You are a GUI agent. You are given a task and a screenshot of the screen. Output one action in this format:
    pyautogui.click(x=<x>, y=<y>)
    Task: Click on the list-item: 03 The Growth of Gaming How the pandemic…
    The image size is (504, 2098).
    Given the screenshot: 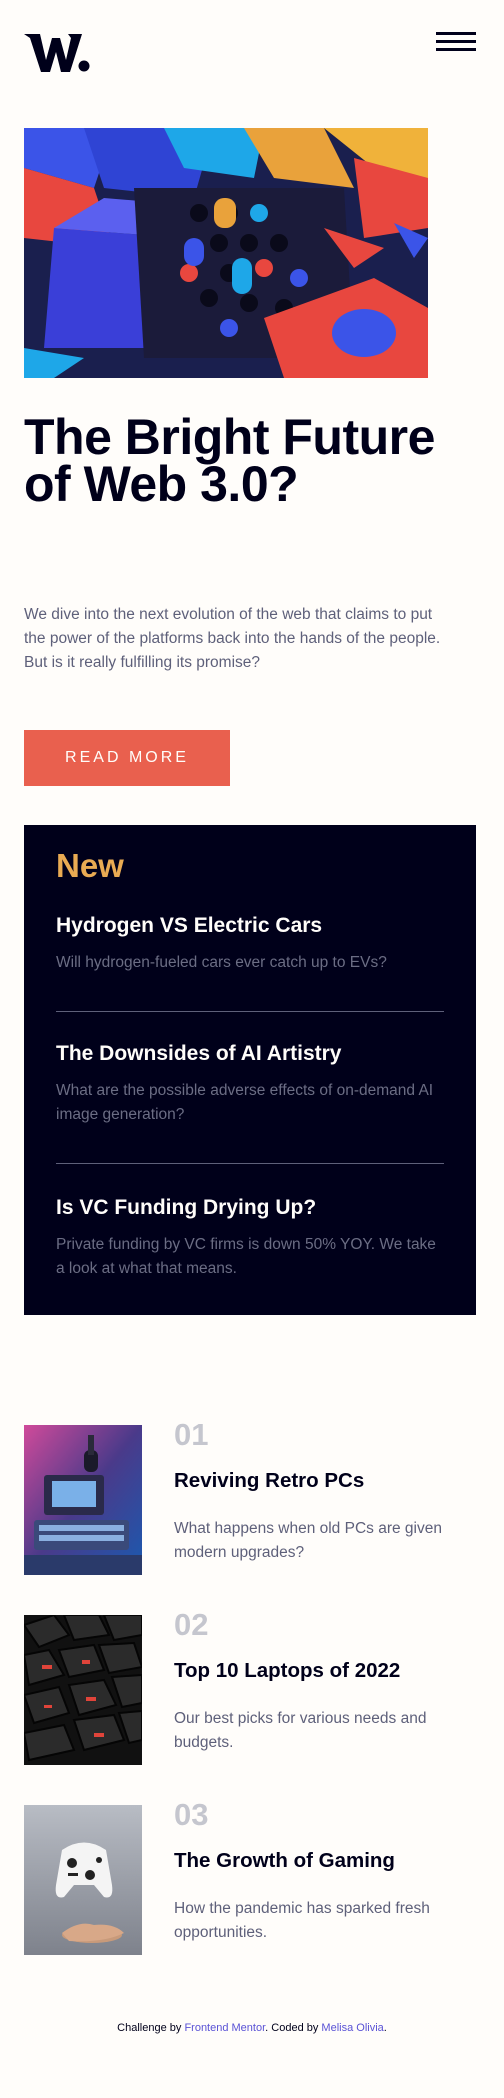 What is the action you would take?
    pyautogui.click(x=250, y=1876)
    